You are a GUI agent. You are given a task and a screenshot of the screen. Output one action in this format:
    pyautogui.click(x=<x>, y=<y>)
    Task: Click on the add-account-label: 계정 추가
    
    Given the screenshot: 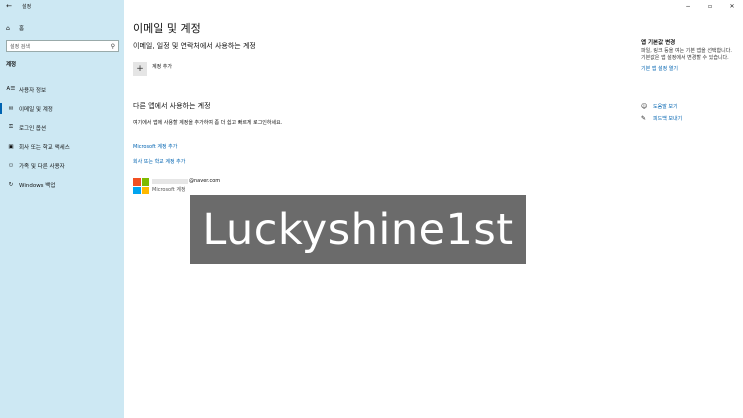 What is the action you would take?
    pyautogui.click(x=162, y=66)
    